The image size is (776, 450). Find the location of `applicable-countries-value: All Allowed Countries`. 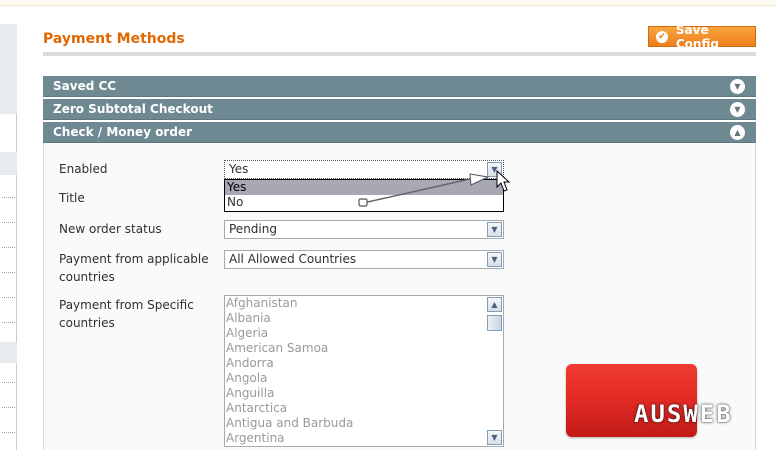

applicable-countries-value: All Allowed Countries is located at coordinates (293, 259).